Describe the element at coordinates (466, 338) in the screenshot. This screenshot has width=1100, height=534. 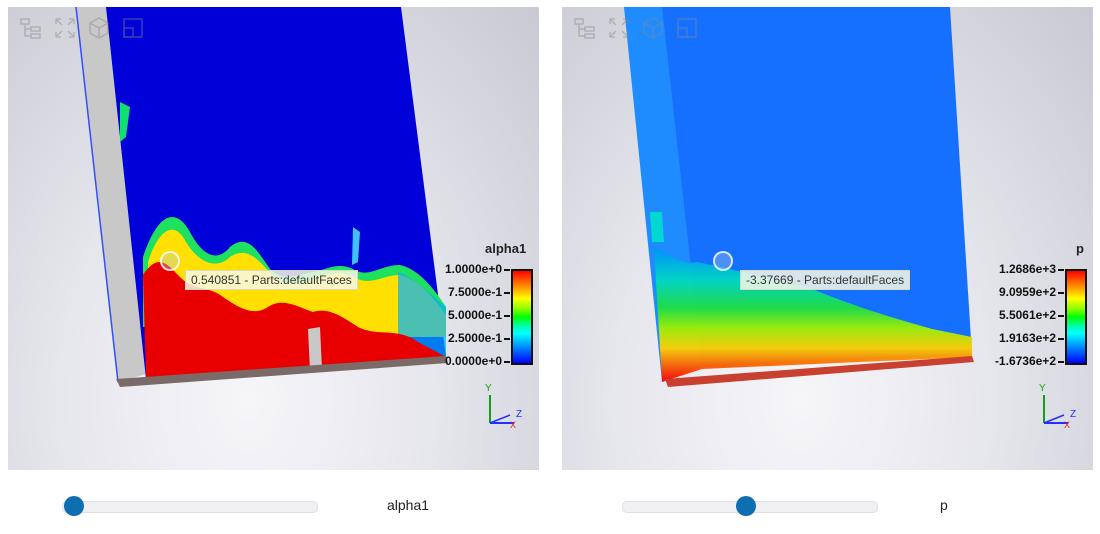
I see `legend-tick: 2.5000e-1` at that location.